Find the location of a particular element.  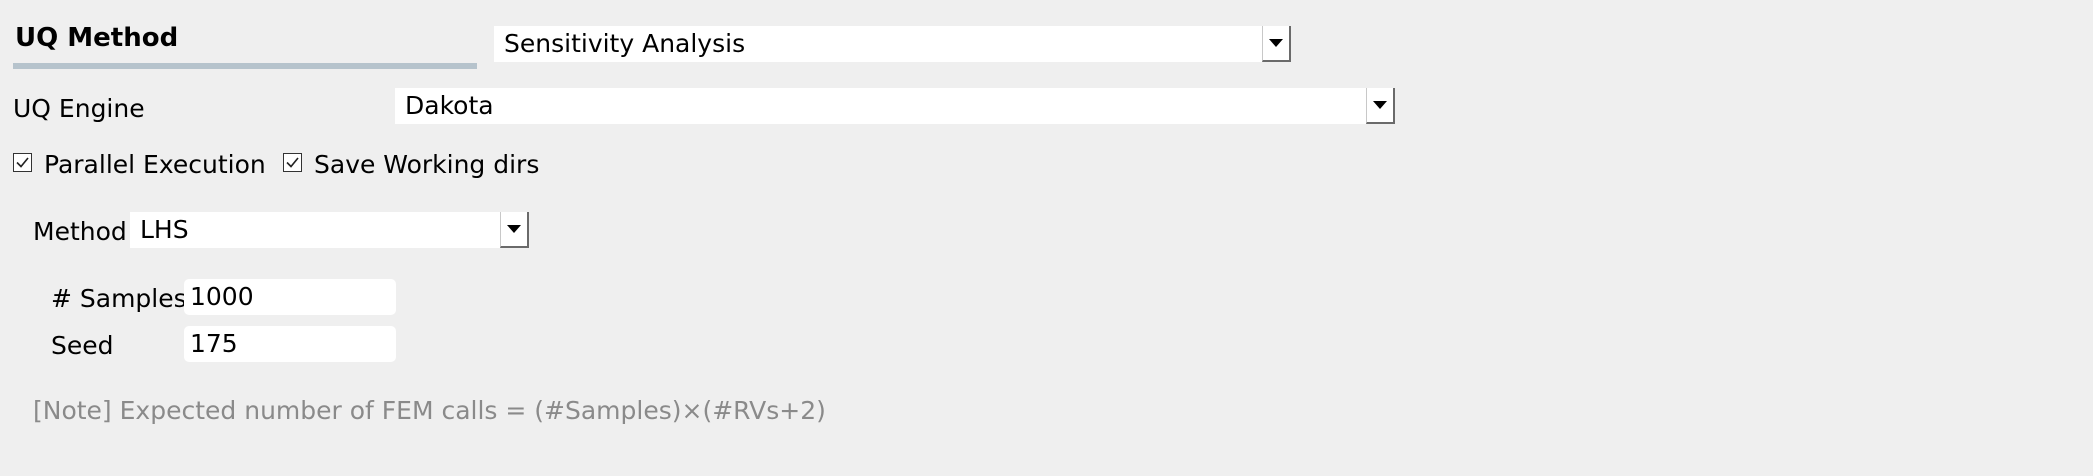

samples-label: # Samples is located at coordinates (119, 298).